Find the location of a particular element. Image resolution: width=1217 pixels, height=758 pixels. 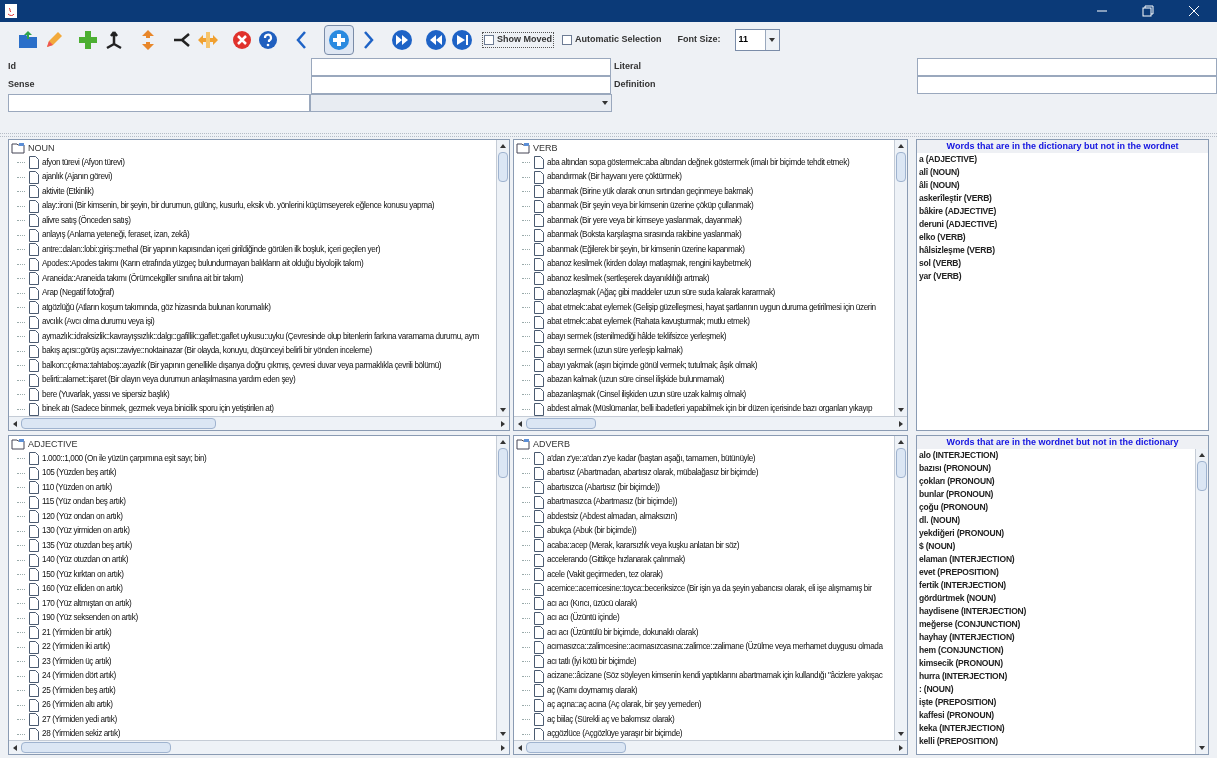

tree-item: abukça (Abuk (bir biçimde)) is located at coordinates (592, 531).